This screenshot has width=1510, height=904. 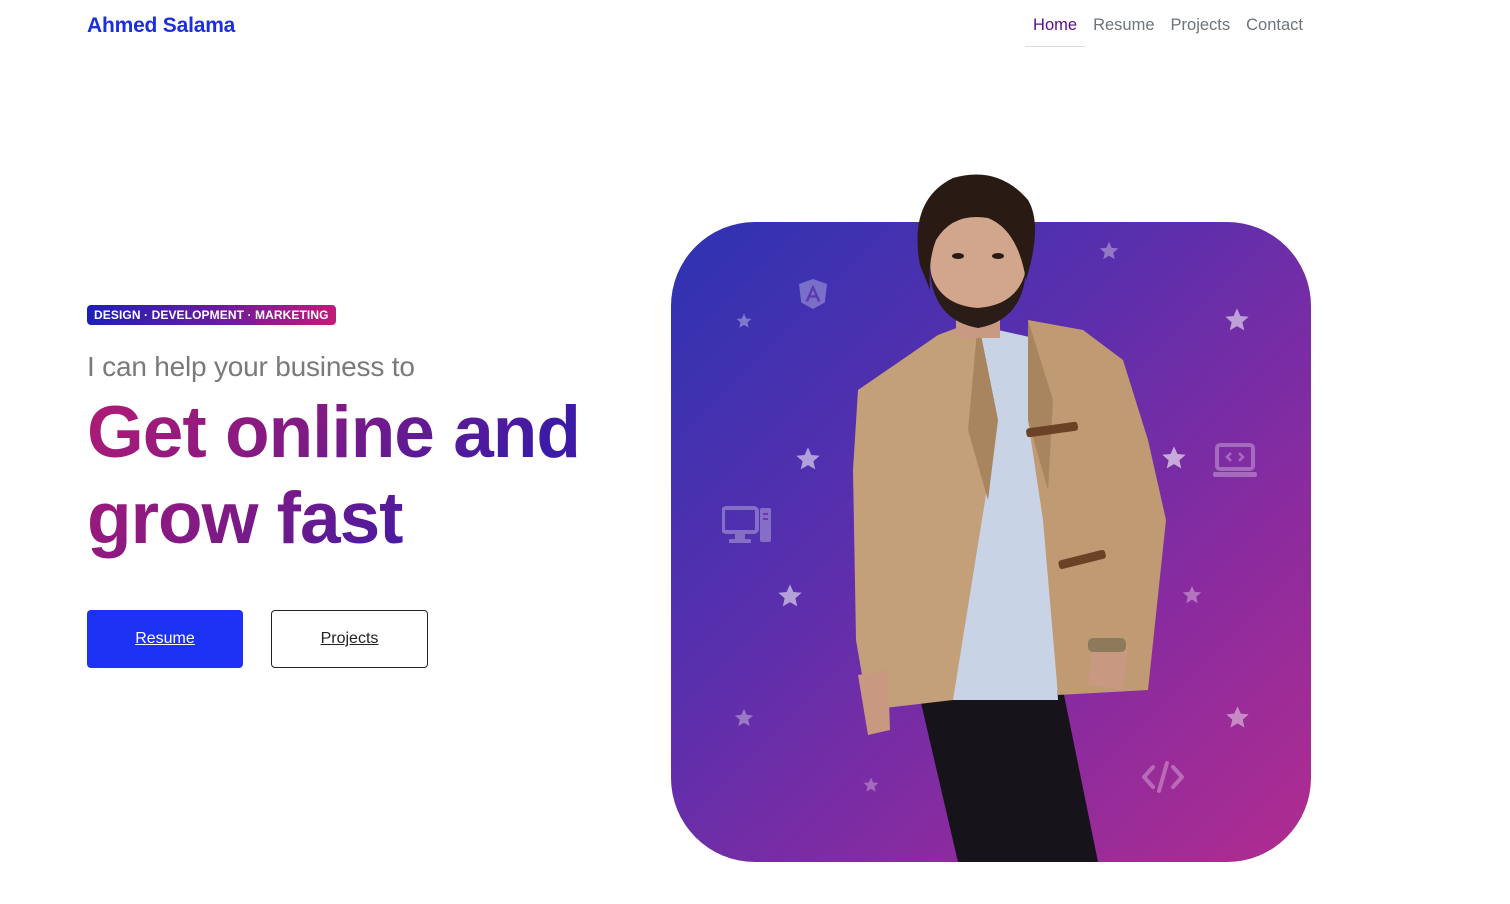 I want to click on hero-headline: Get online and grow fast, so click(x=347, y=476).